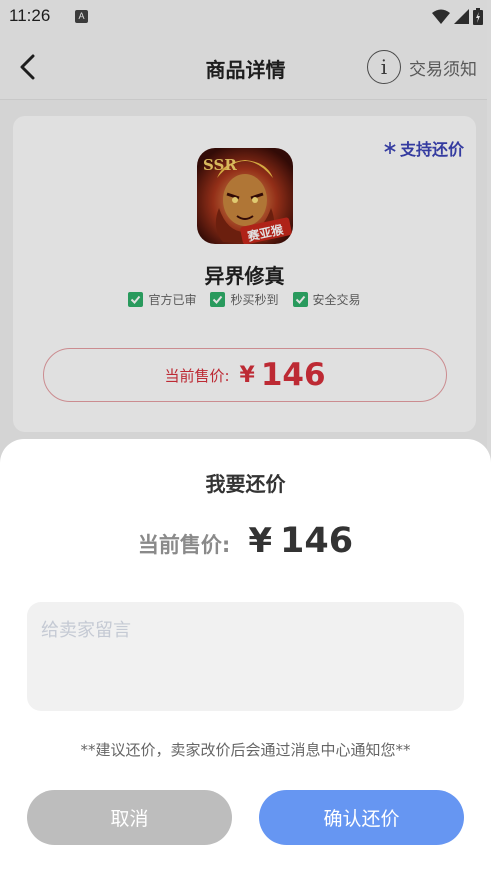 The height and width of the screenshot is (872, 491). Describe the element at coordinates (361, 817) in the screenshot. I see `confirm-bargain-button: 确认还价` at that location.